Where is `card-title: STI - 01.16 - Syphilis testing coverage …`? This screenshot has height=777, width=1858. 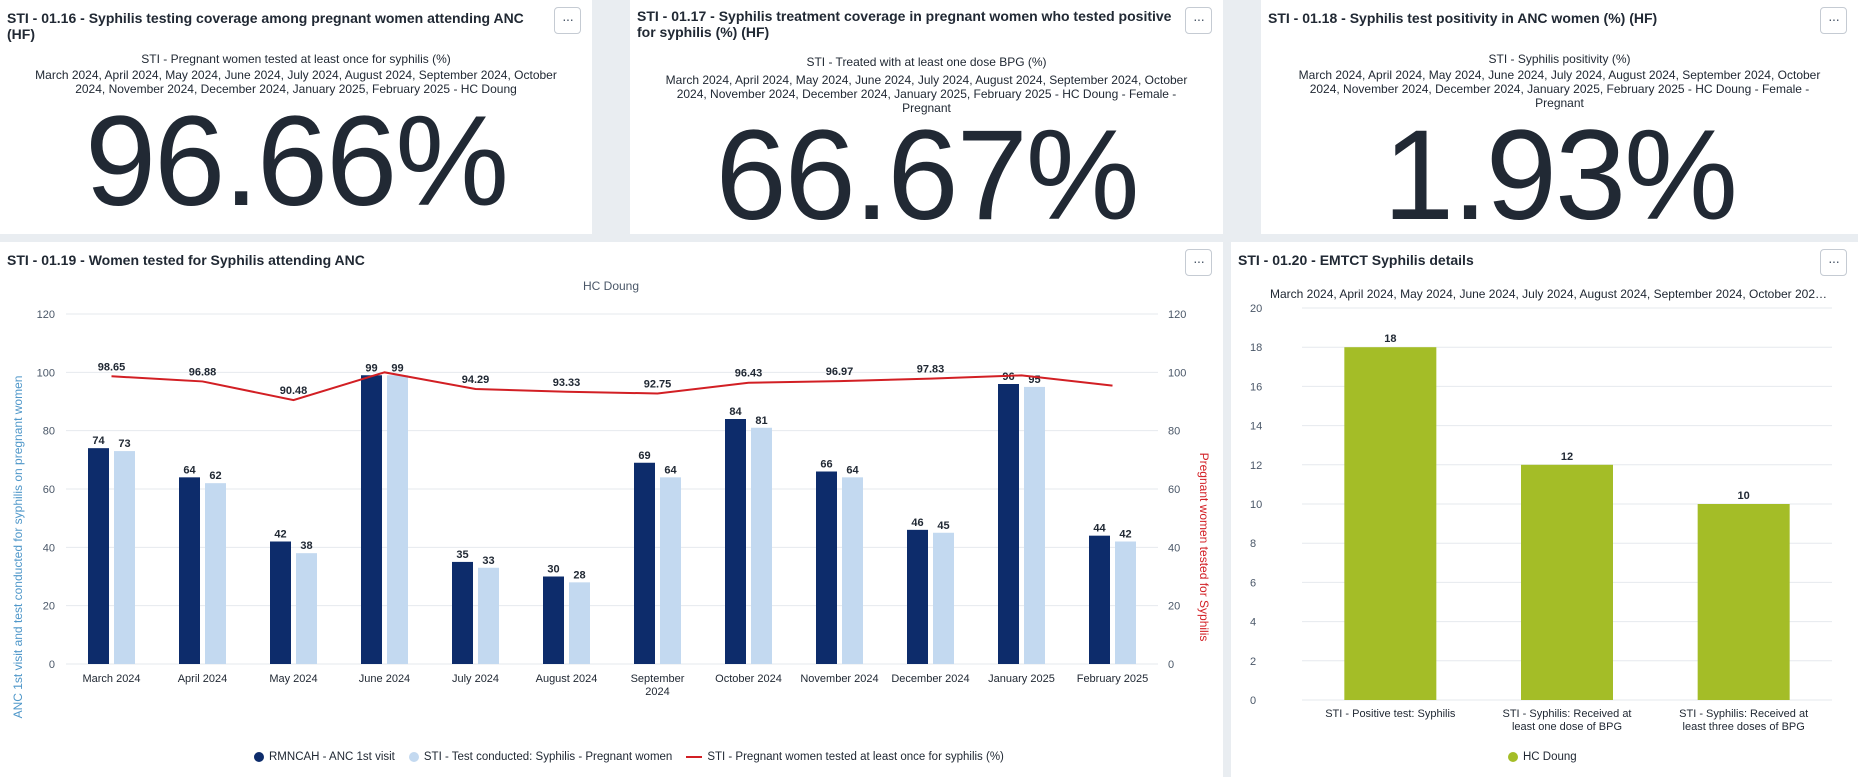 card-title: STI - 01.16 - Syphilis testing coverage … is located at coordinates (265, 26).